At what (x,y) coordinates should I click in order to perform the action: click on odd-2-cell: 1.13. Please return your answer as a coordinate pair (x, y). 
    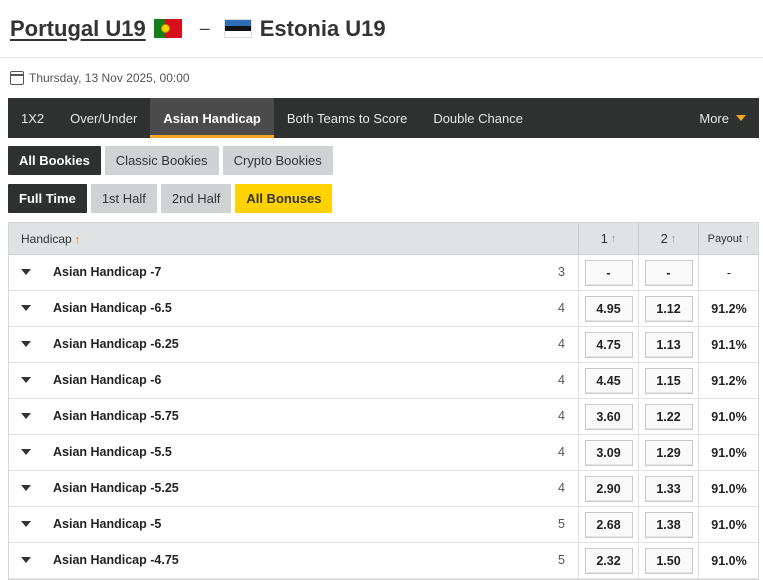
    Looking at the image, I should click on (668, 344).